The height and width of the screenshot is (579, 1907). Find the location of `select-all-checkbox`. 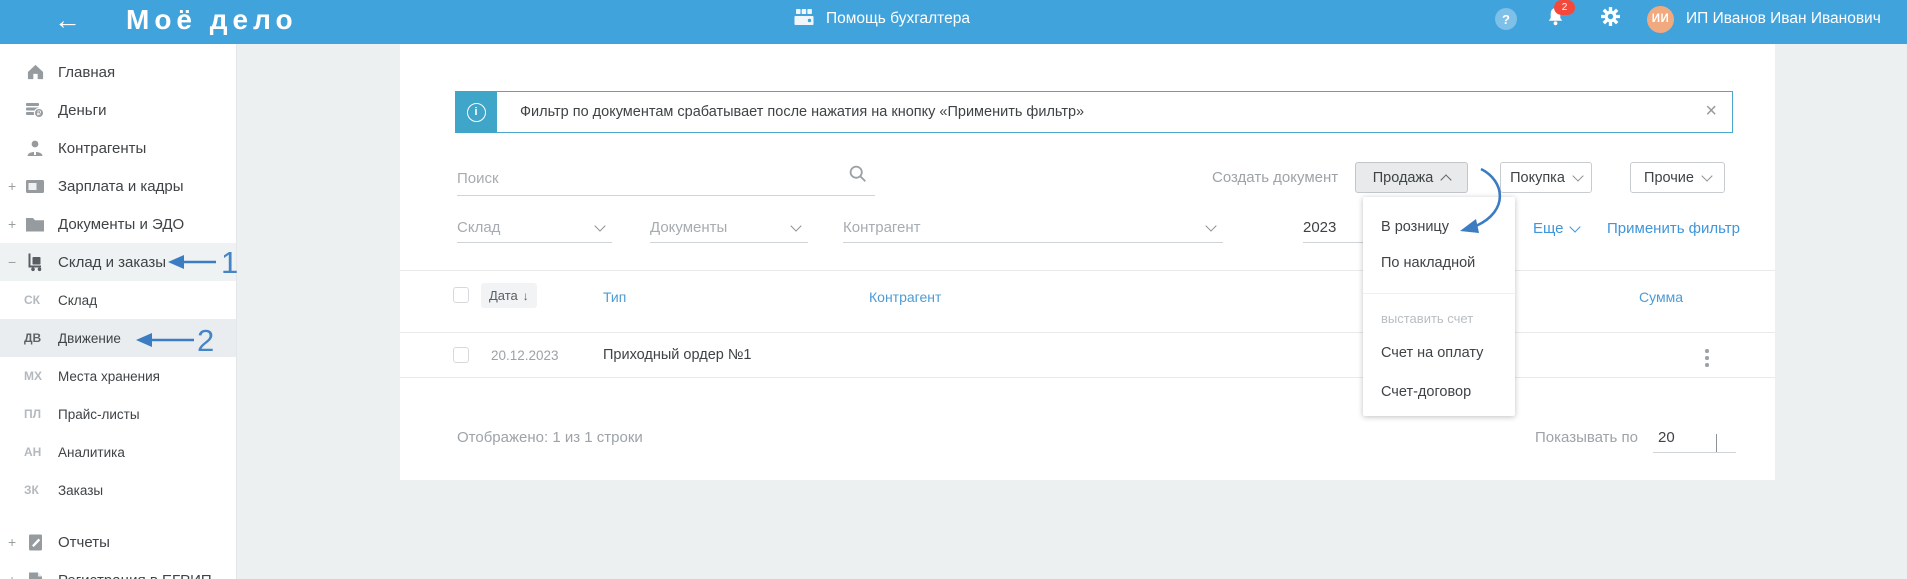

select-all-checkbox is located at coordinates (461, 295).